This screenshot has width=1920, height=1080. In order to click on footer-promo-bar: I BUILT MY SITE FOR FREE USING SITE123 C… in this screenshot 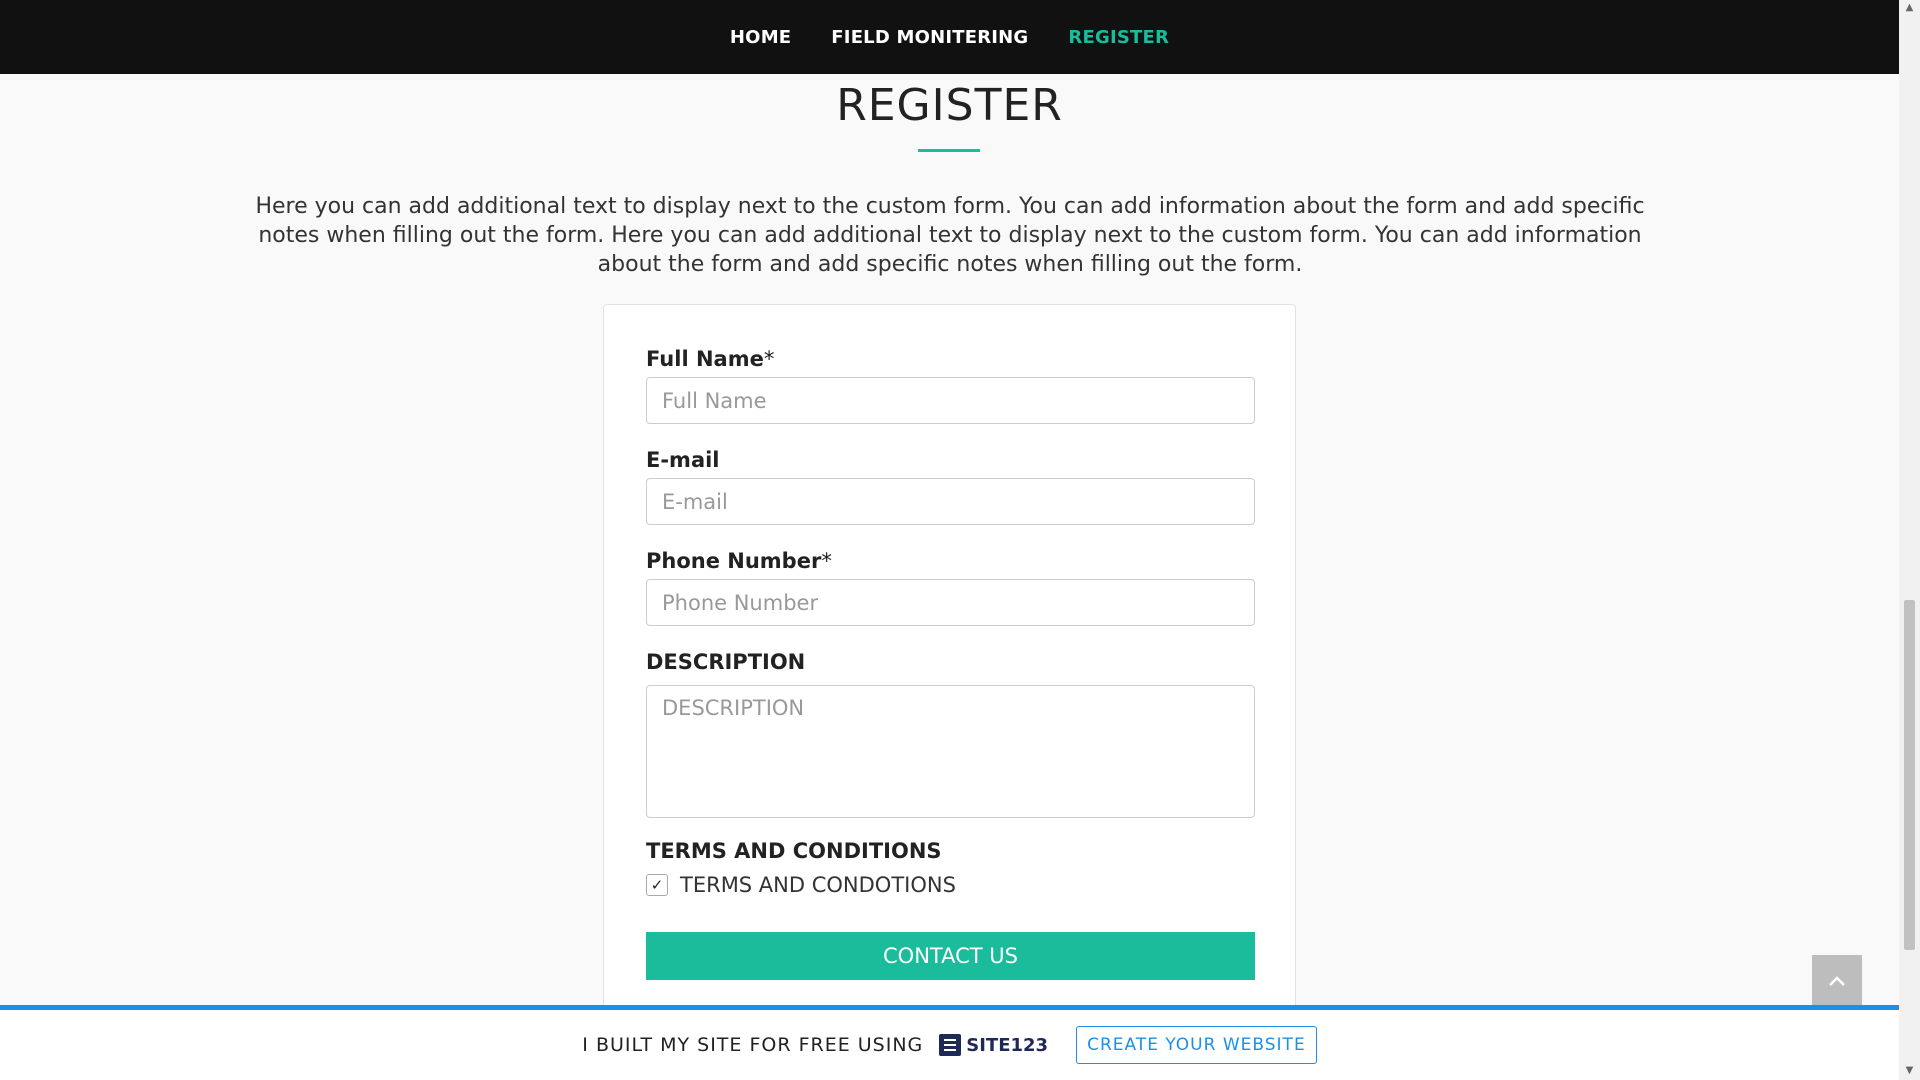, I will do `click(949, 1042)`.